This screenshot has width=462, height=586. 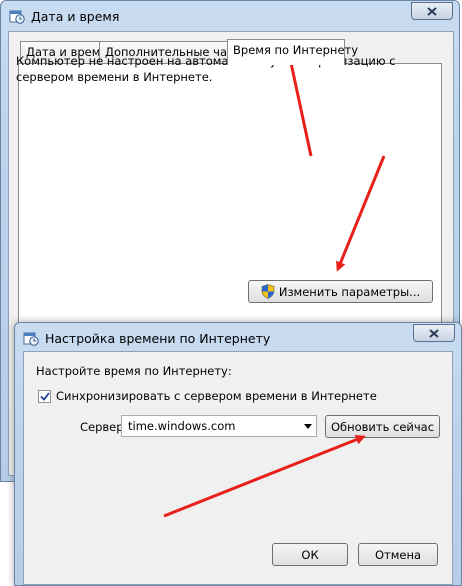 I want to click on update-now-button: Обновить сейчас, so click(x=382, y=426).